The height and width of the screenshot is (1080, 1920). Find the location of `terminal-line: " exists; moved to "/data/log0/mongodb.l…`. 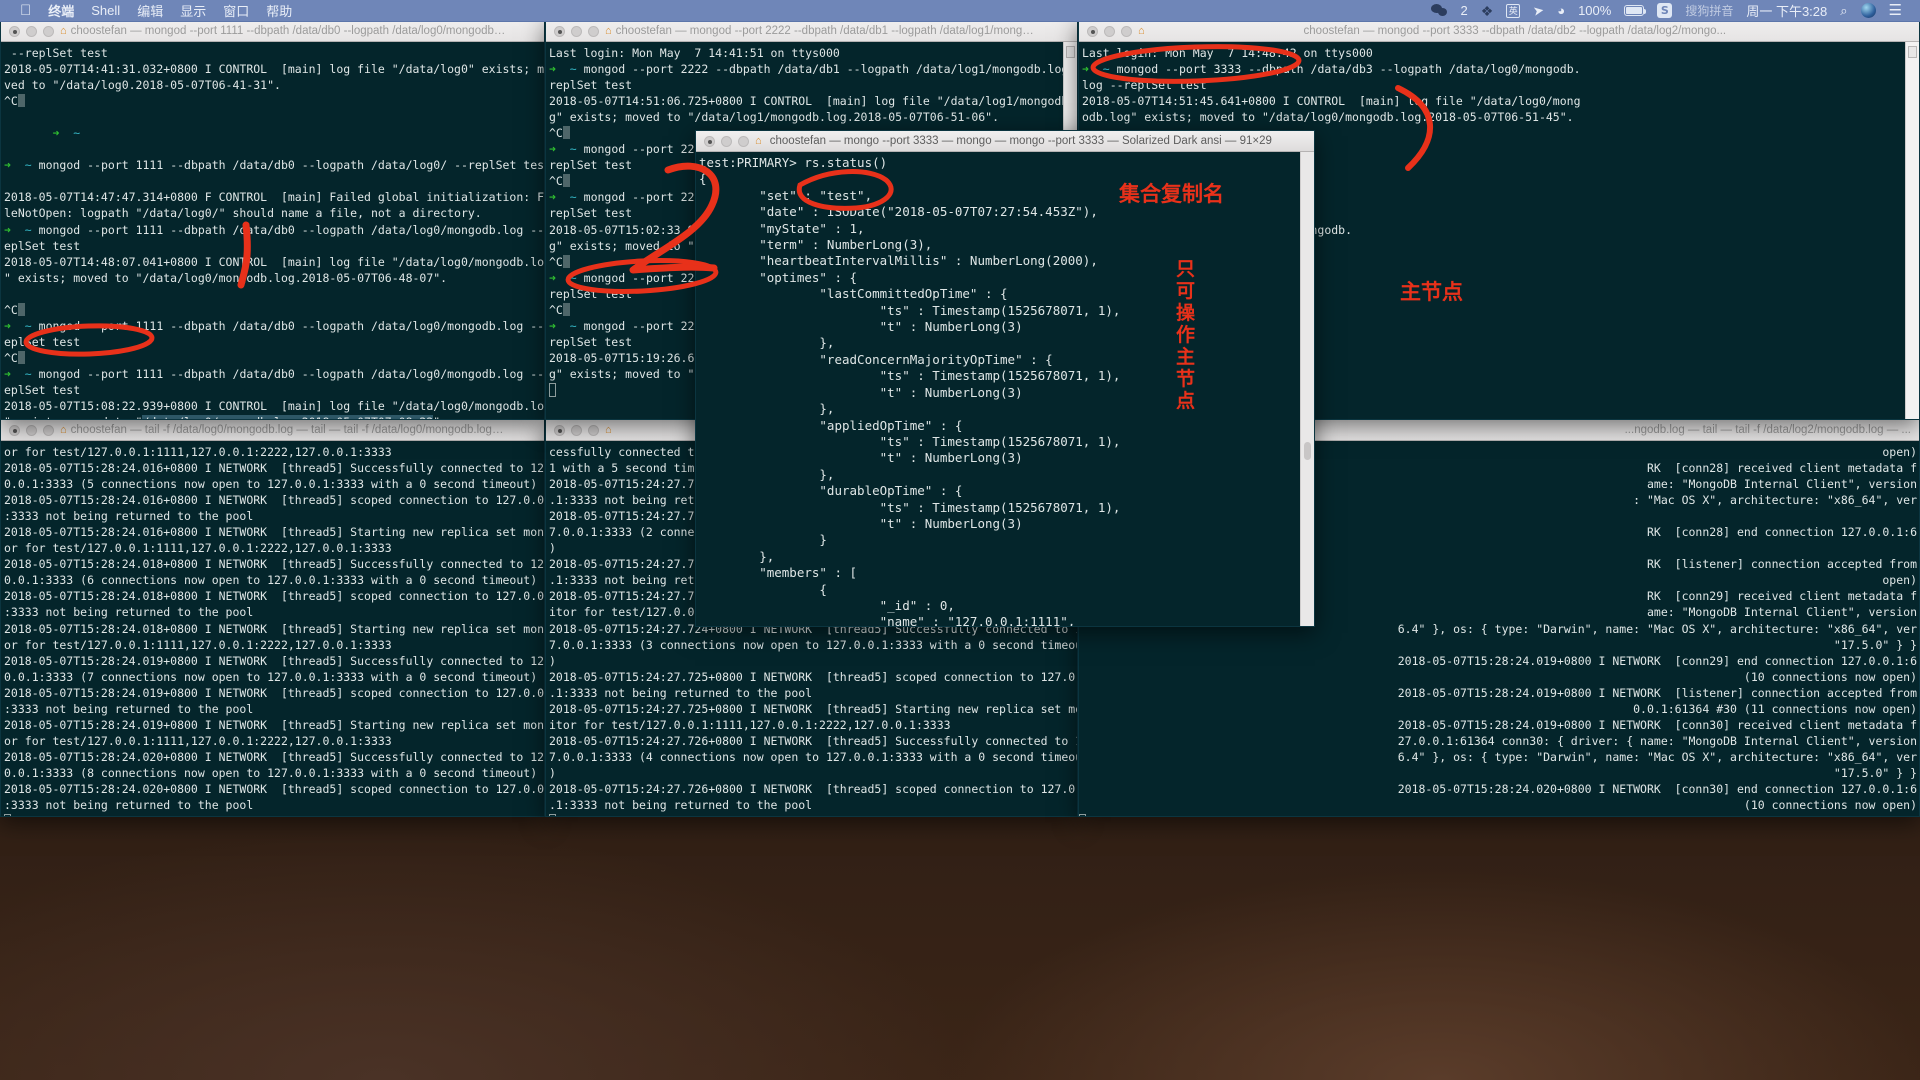

terminal-line: " exists; moved to "/data/log0/mongodb.l… is located at coordinates (273, 416).